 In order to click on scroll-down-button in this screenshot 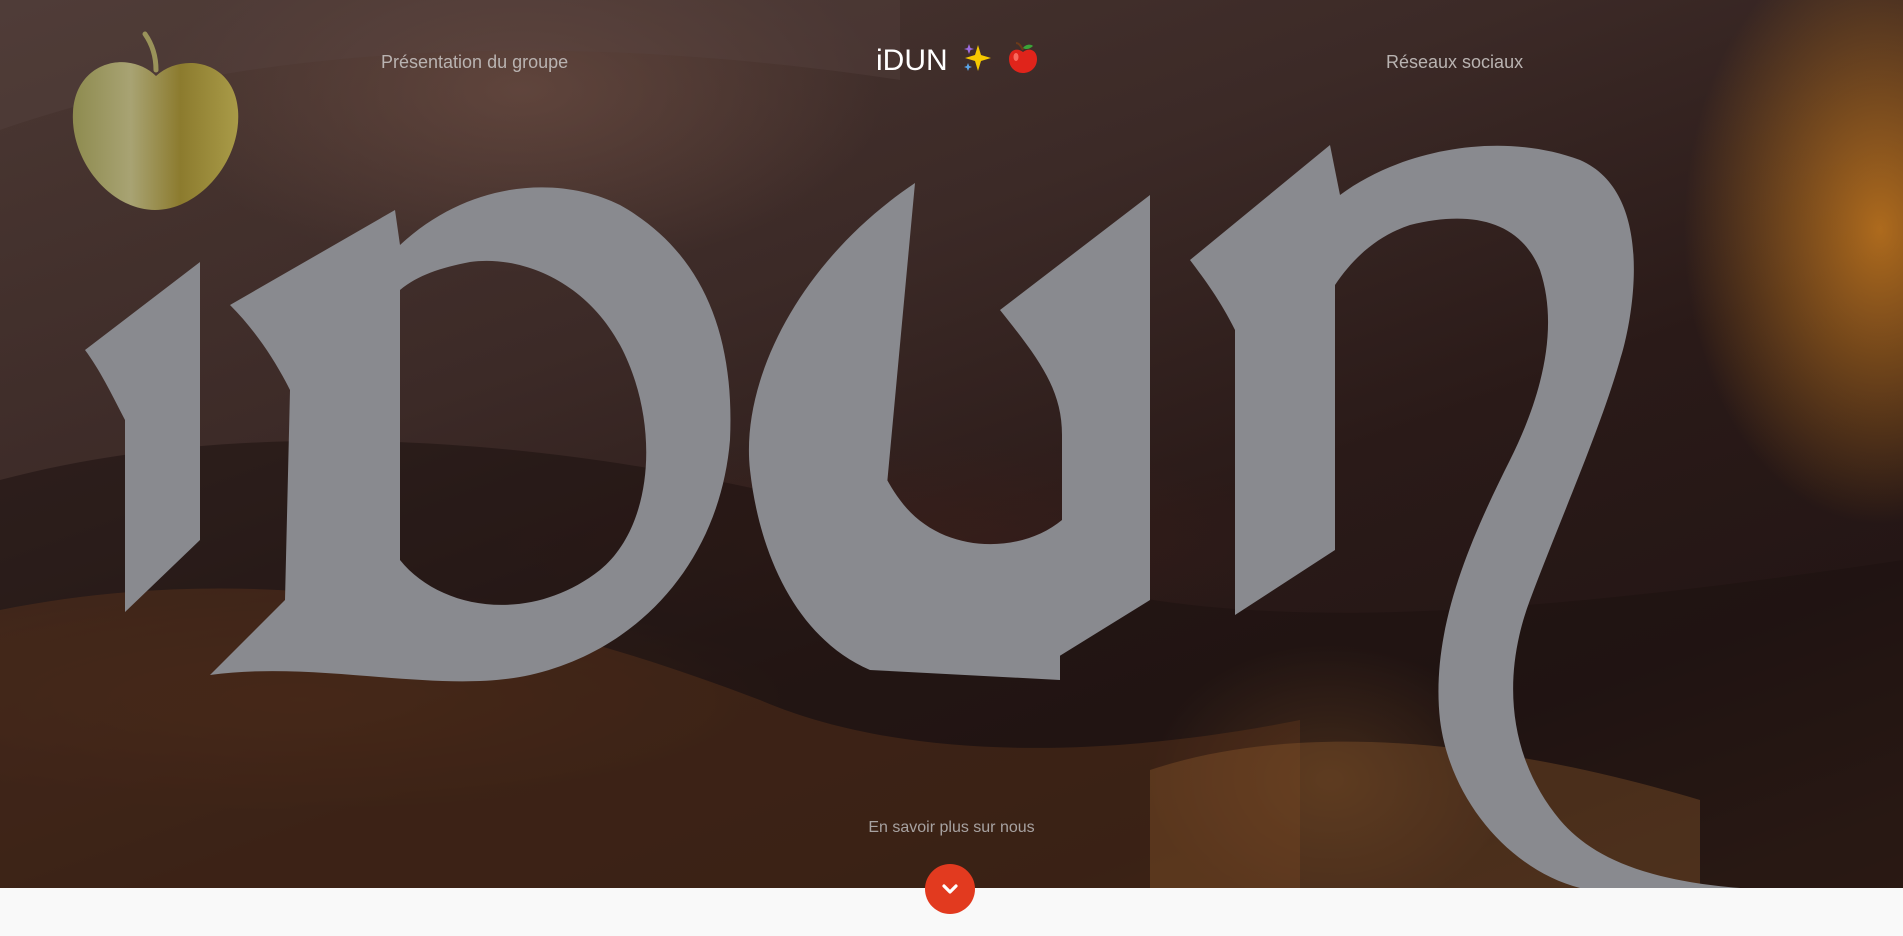, I will do `click(950, 889)`.